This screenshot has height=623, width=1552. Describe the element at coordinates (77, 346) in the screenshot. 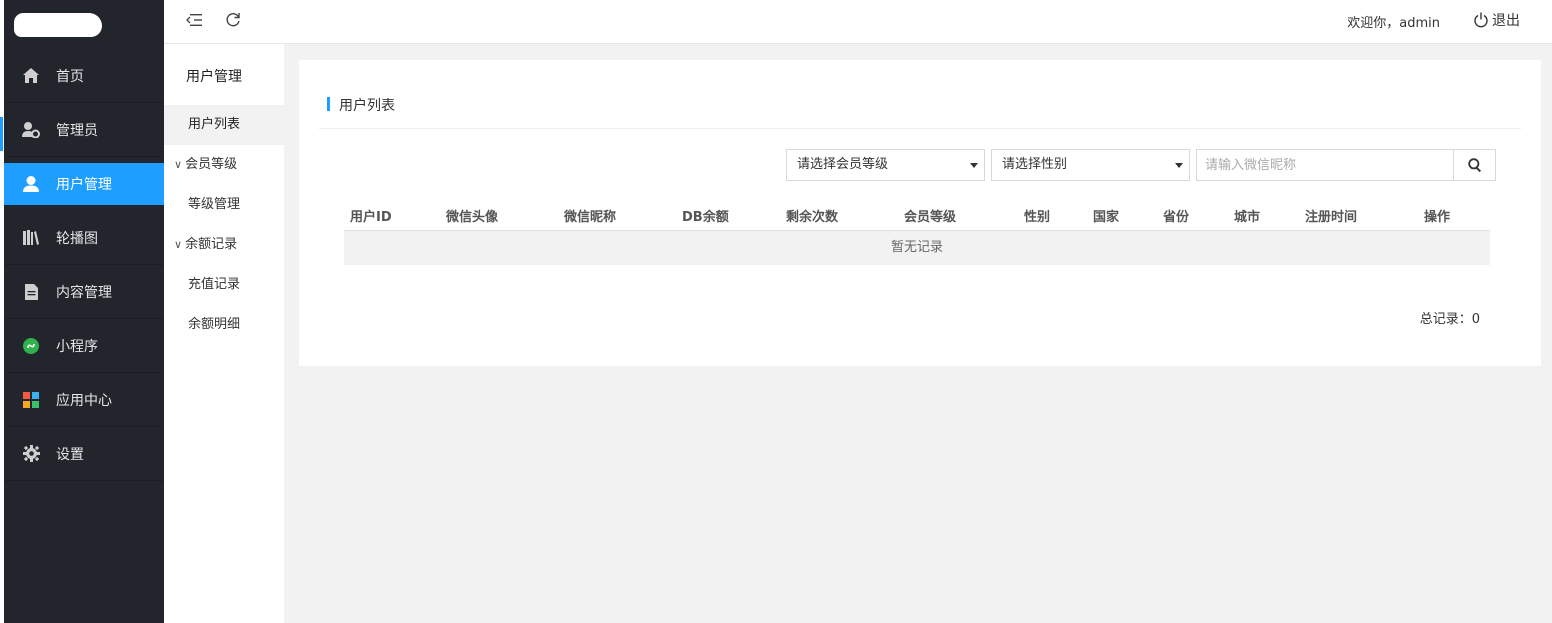

I see `sidebar-item-label: 小程序` at that location.